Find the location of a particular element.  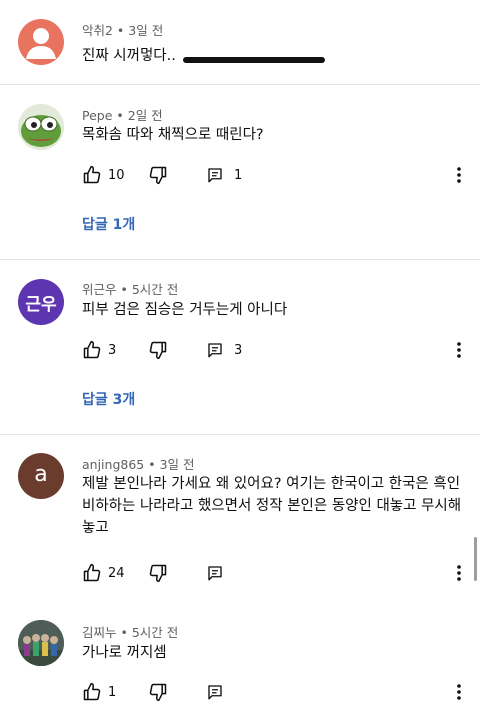

pepe-avatar-icon is located at coordinates (41, 127).